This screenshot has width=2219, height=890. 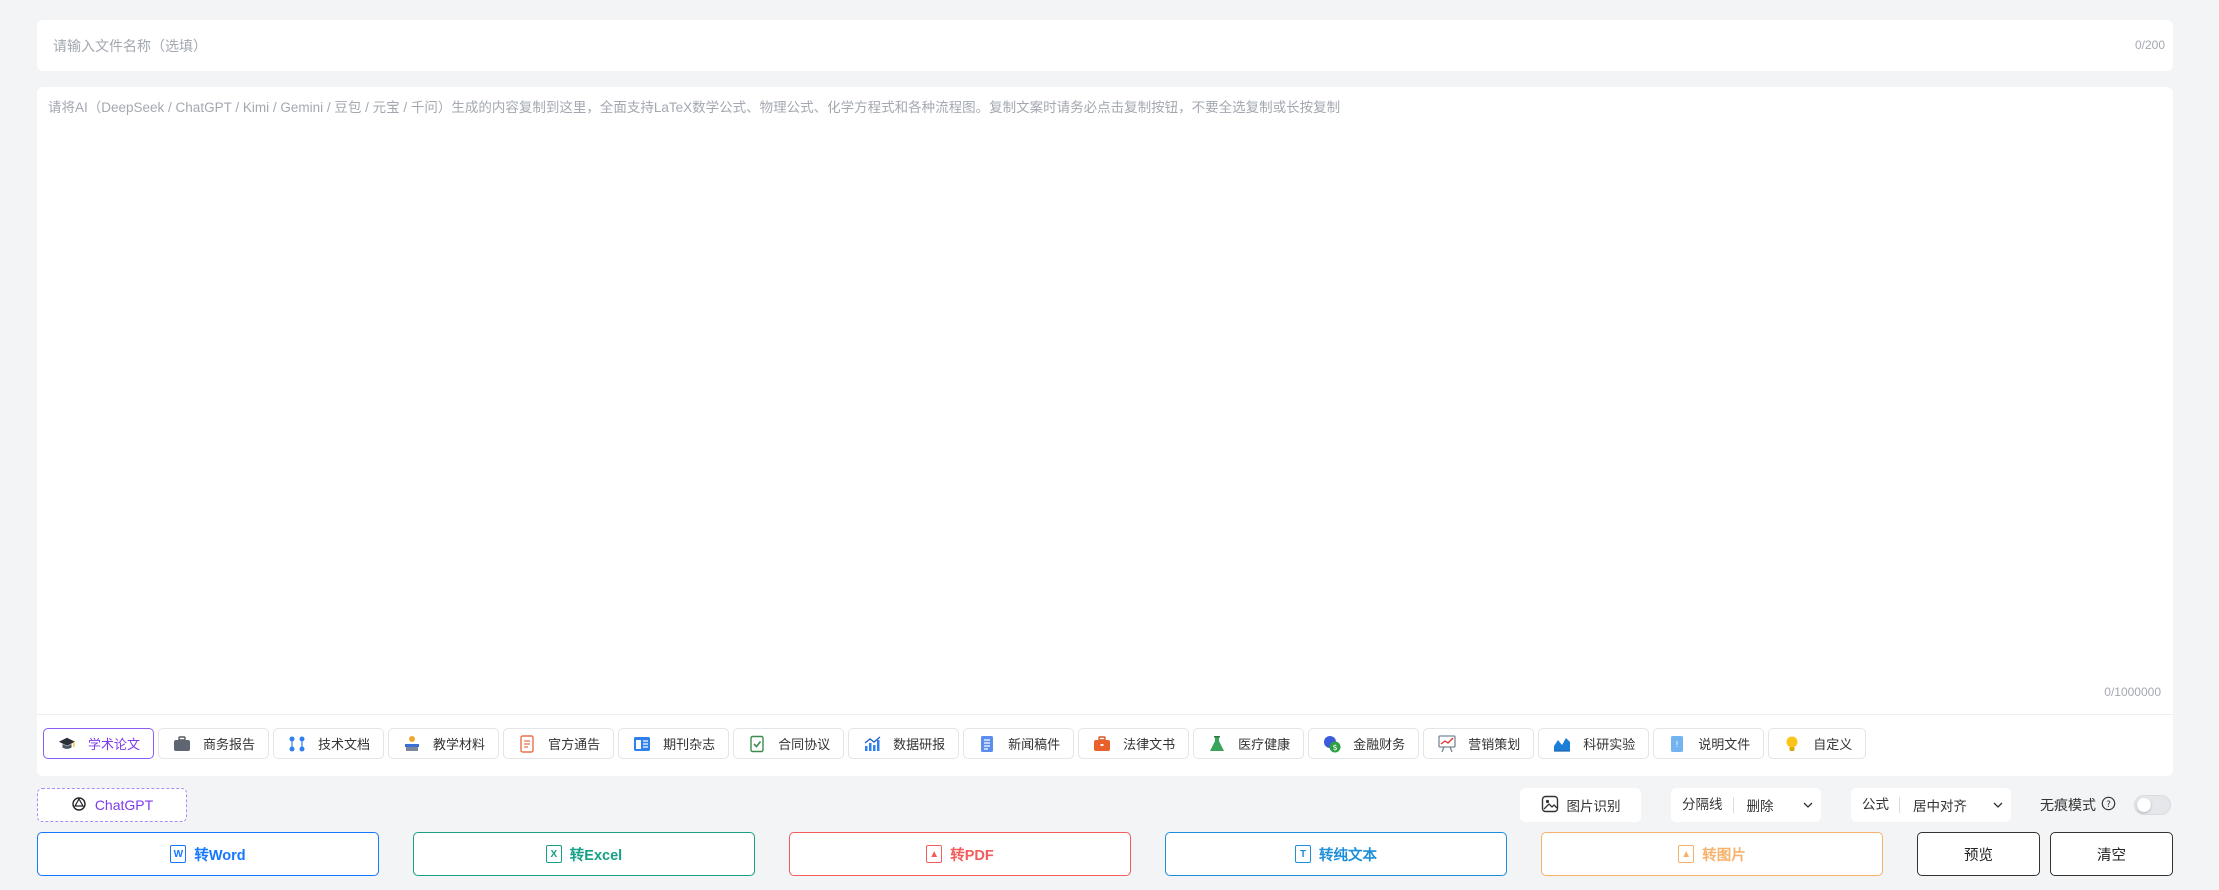 I want to click on manual-icon: !, so click(x=1677, y=744).